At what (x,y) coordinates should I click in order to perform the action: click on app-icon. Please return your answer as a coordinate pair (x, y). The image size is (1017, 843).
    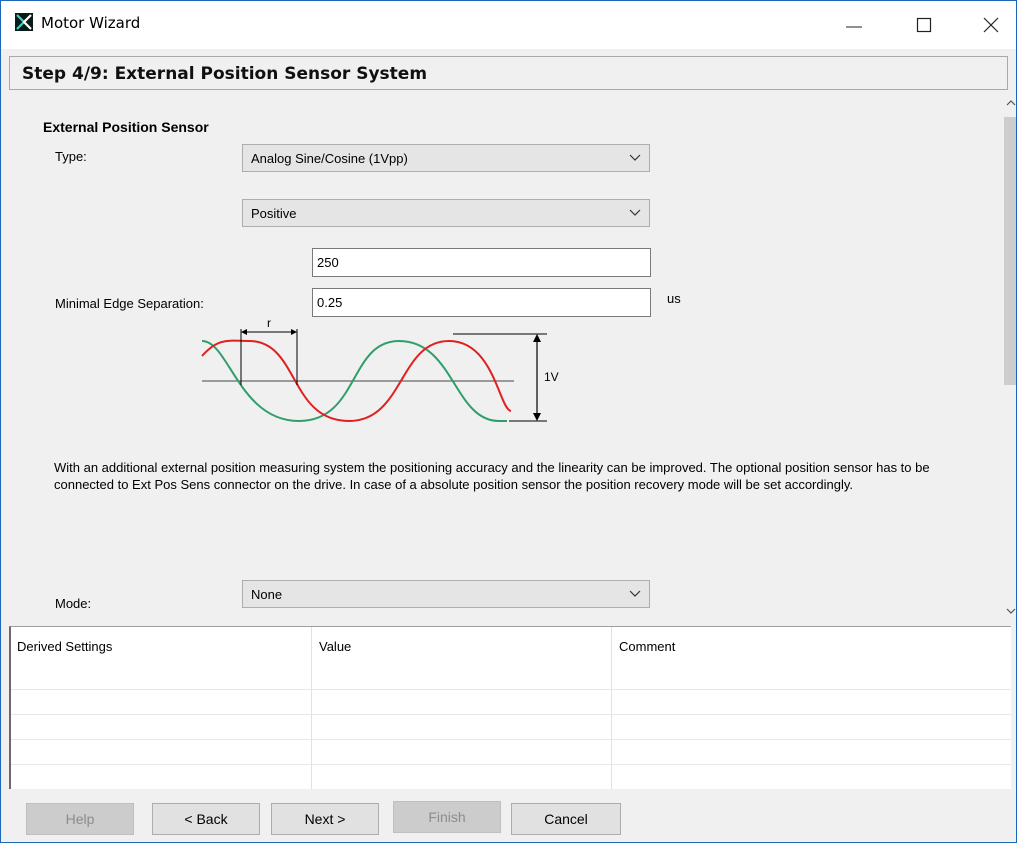
    Looking at the image, I should click on (24, 22).